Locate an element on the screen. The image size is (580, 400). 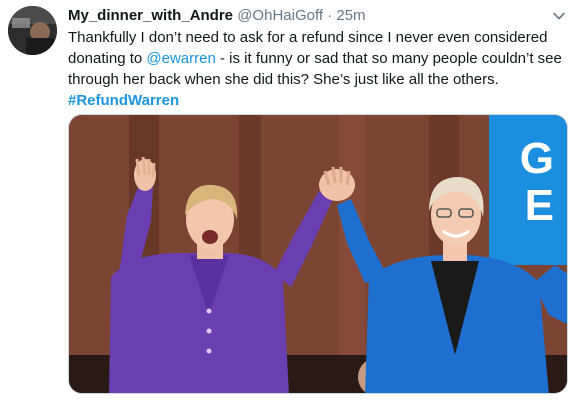
svg-text: G is located at coordinates (537, 158).